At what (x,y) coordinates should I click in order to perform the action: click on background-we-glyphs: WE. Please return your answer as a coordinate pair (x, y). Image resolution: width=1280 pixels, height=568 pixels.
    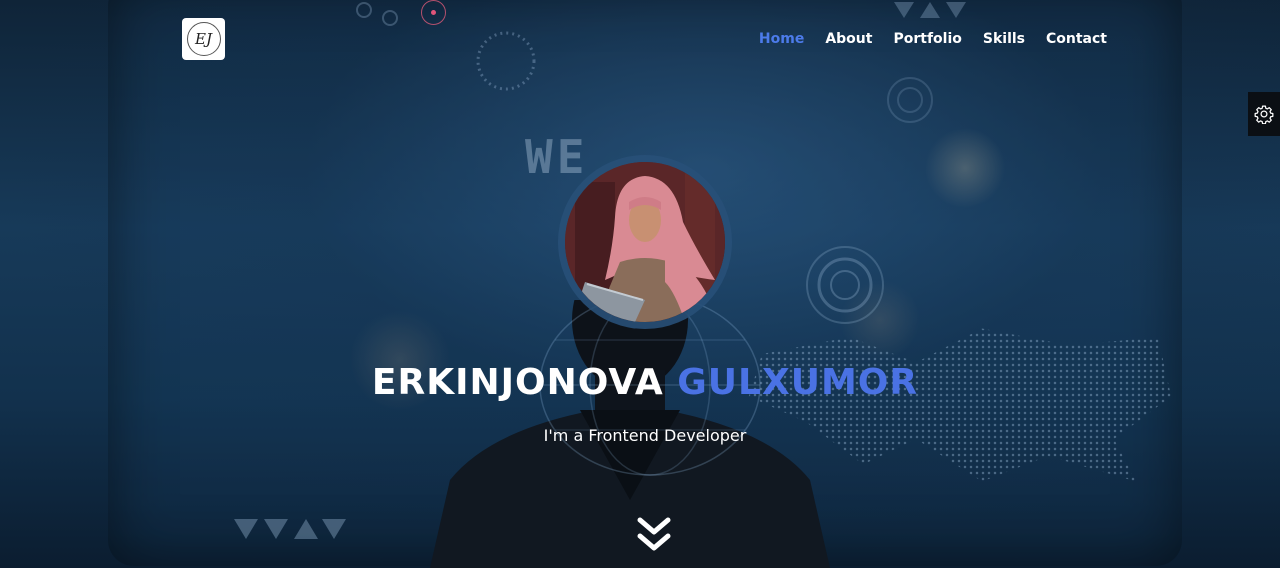
    Looking at the image, I should click on (557, 157).